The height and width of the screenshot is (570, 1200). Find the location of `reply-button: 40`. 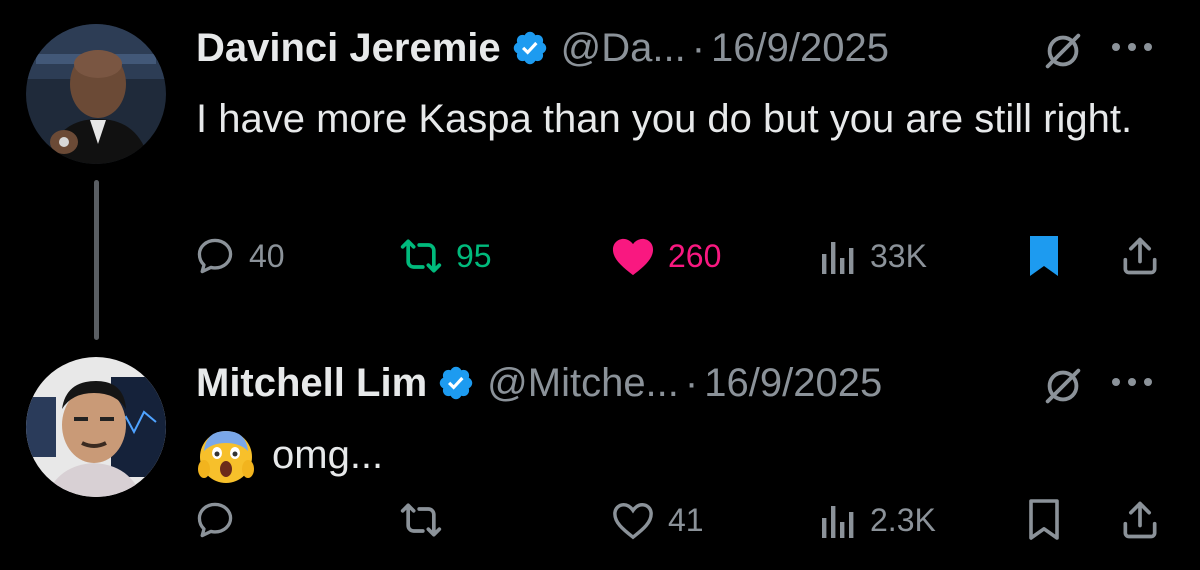

reply-button: 40 is located at coordinates (239, 256).